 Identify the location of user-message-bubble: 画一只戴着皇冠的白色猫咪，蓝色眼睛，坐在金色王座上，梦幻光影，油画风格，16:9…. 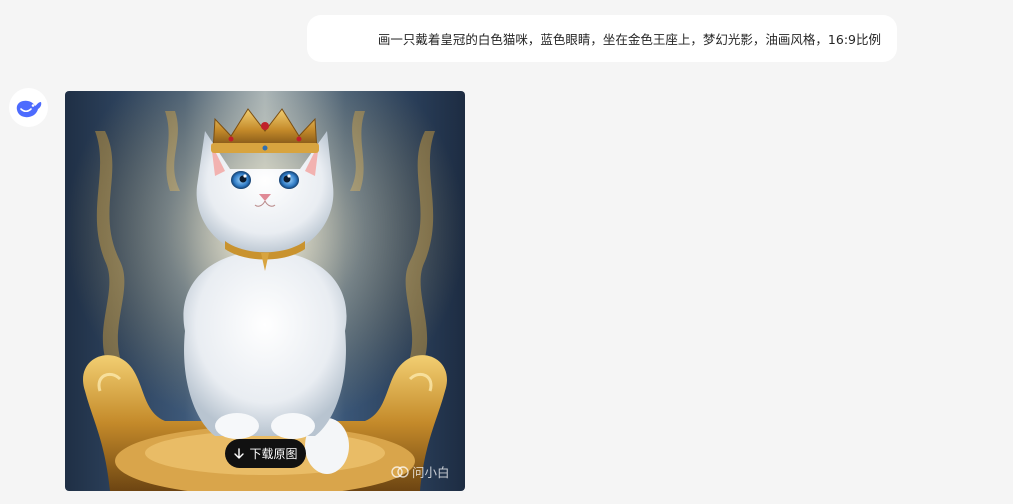
(602, 38).